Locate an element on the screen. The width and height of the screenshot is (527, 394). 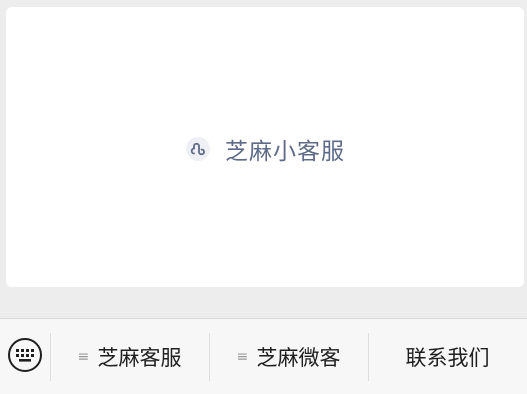
menu-item-contact-us: 联系我们 is located at coordinates (447, 356).